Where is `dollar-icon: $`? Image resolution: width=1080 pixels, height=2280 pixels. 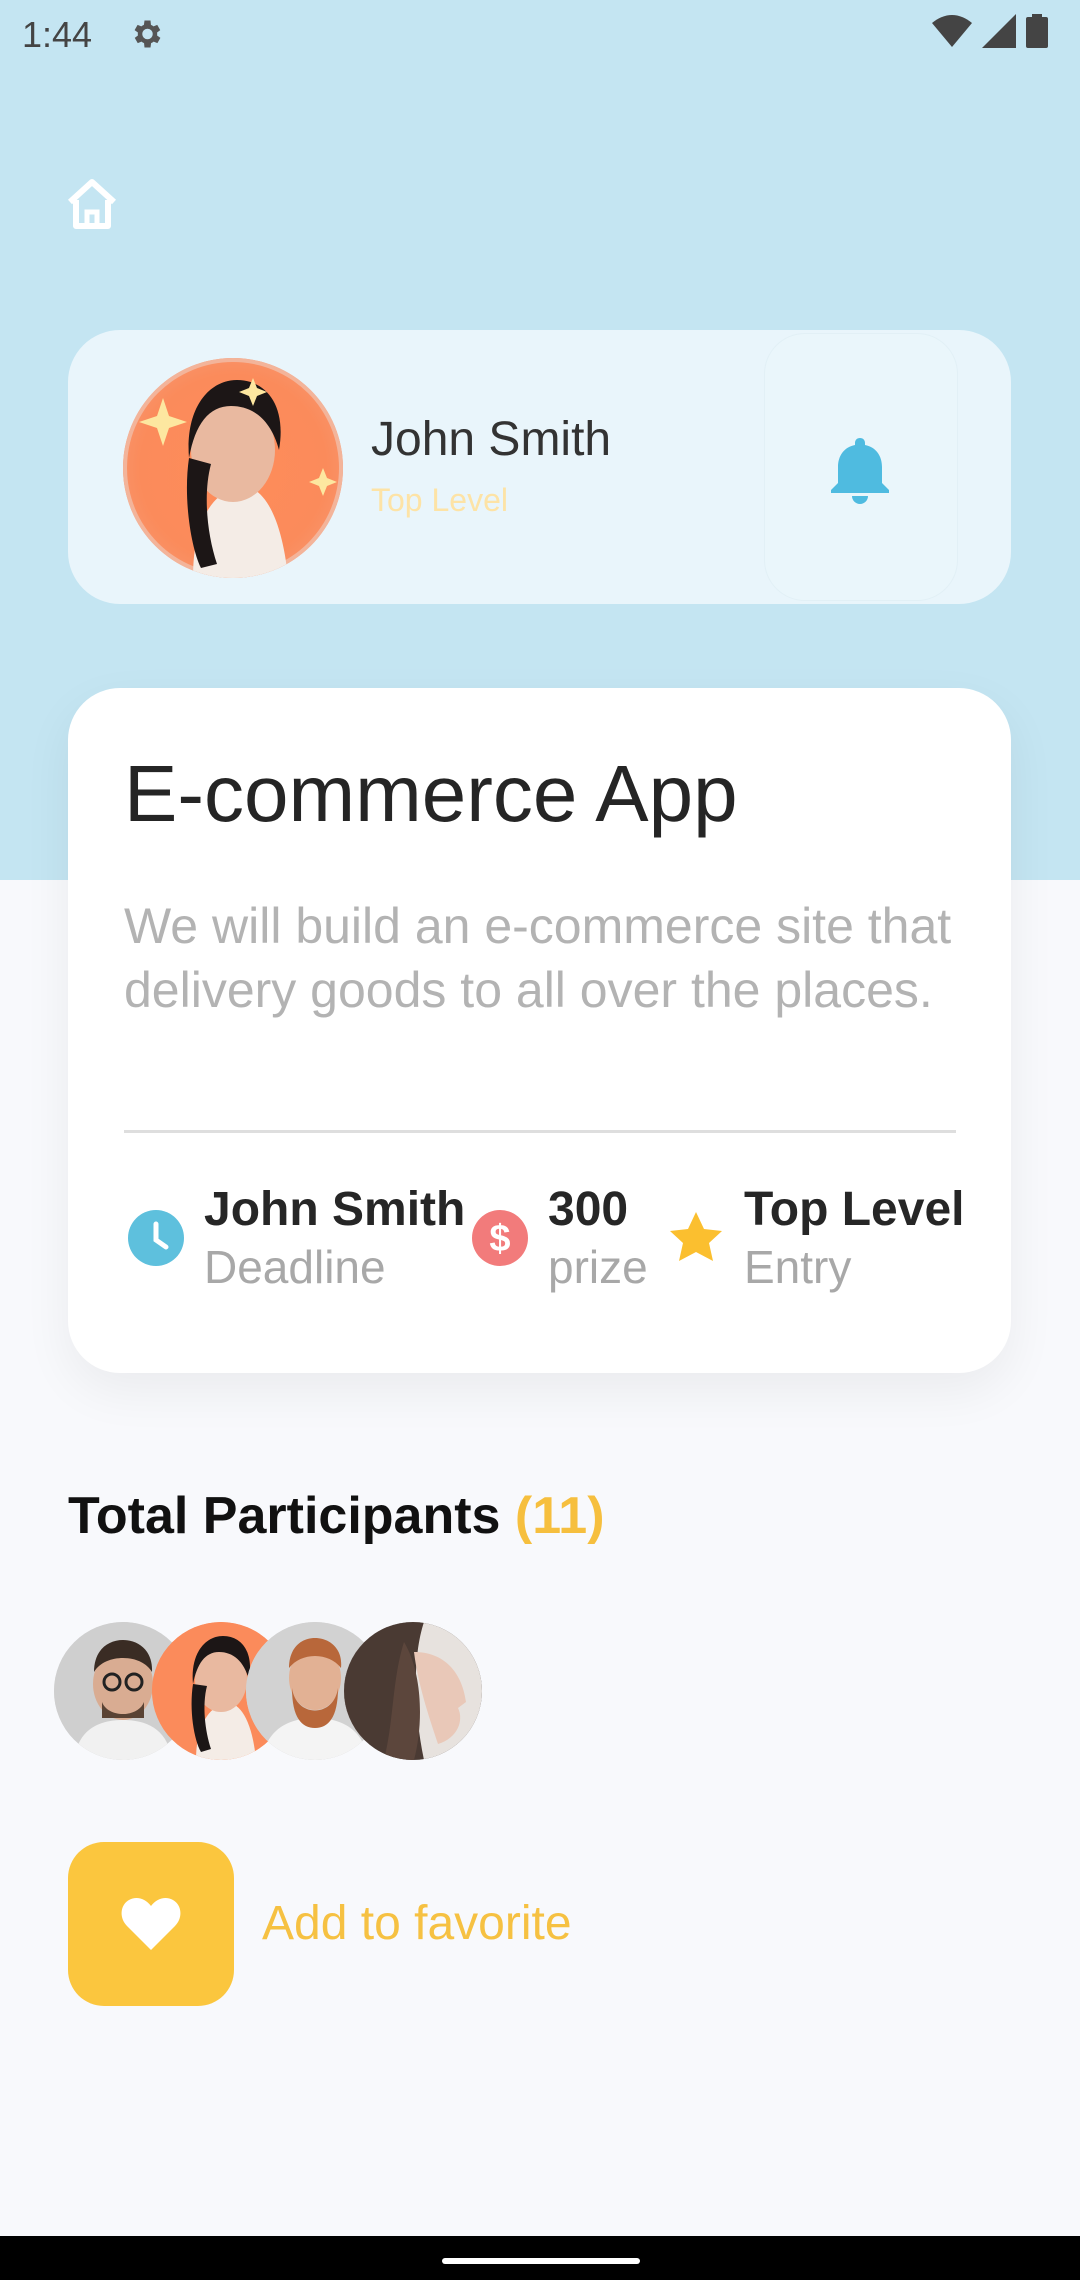
dollar-icon: $ is located at coordinates (500, 1238).